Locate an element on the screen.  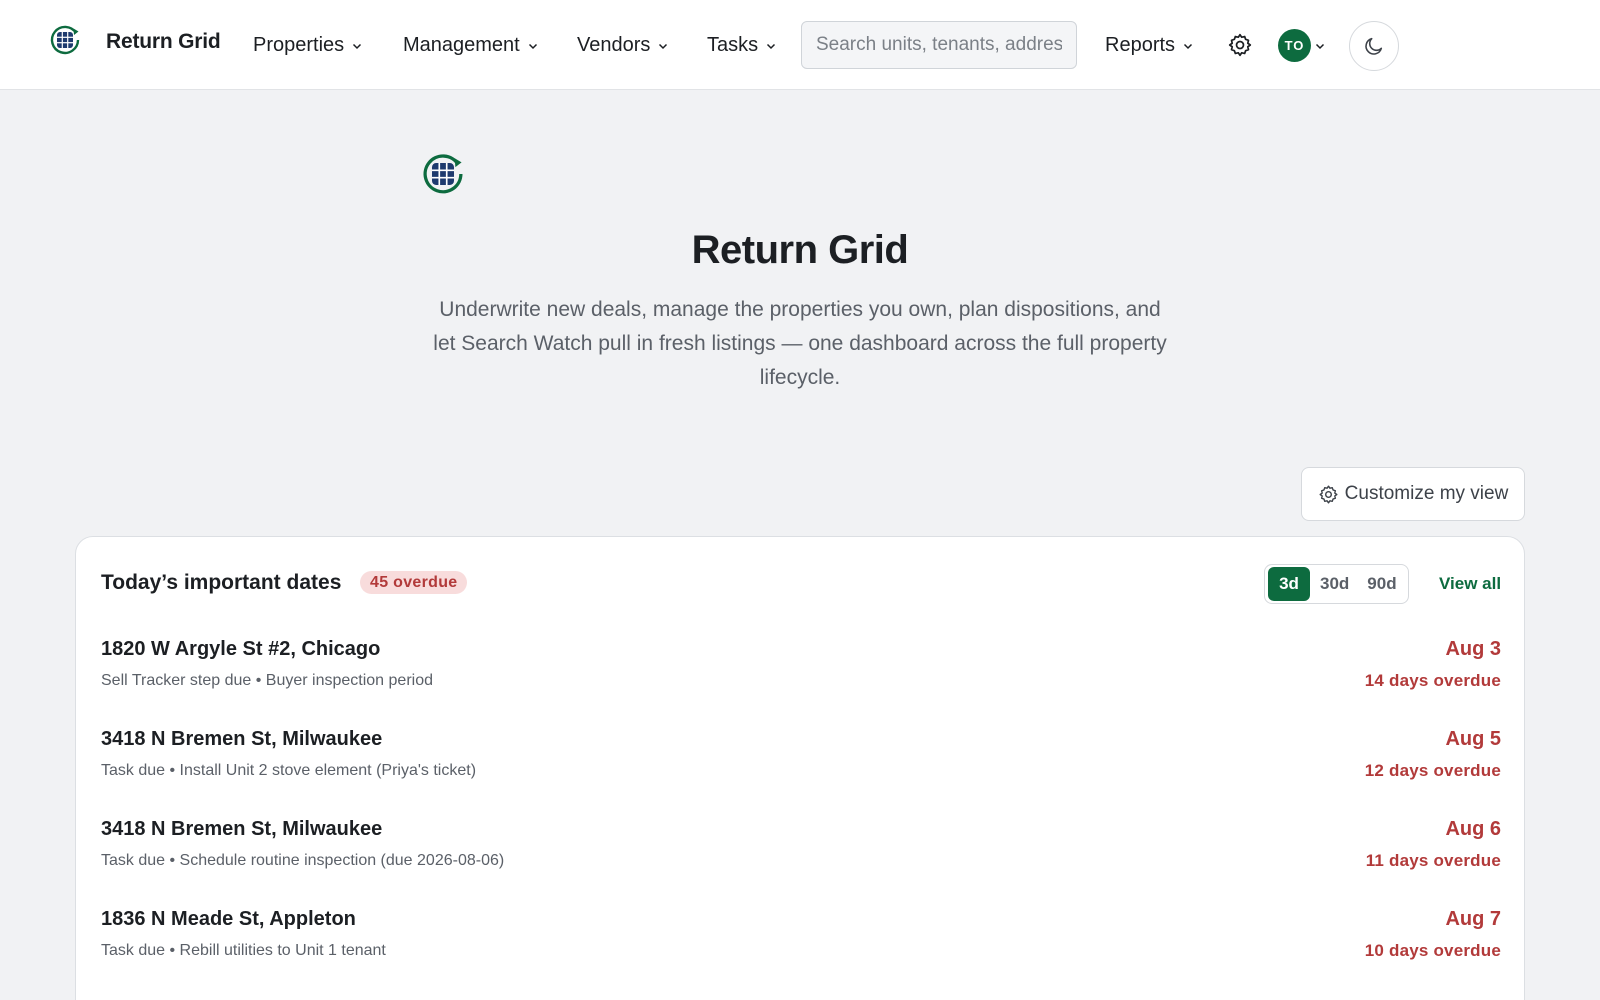
user-menu: TO is located at coordinates (1301, 45).